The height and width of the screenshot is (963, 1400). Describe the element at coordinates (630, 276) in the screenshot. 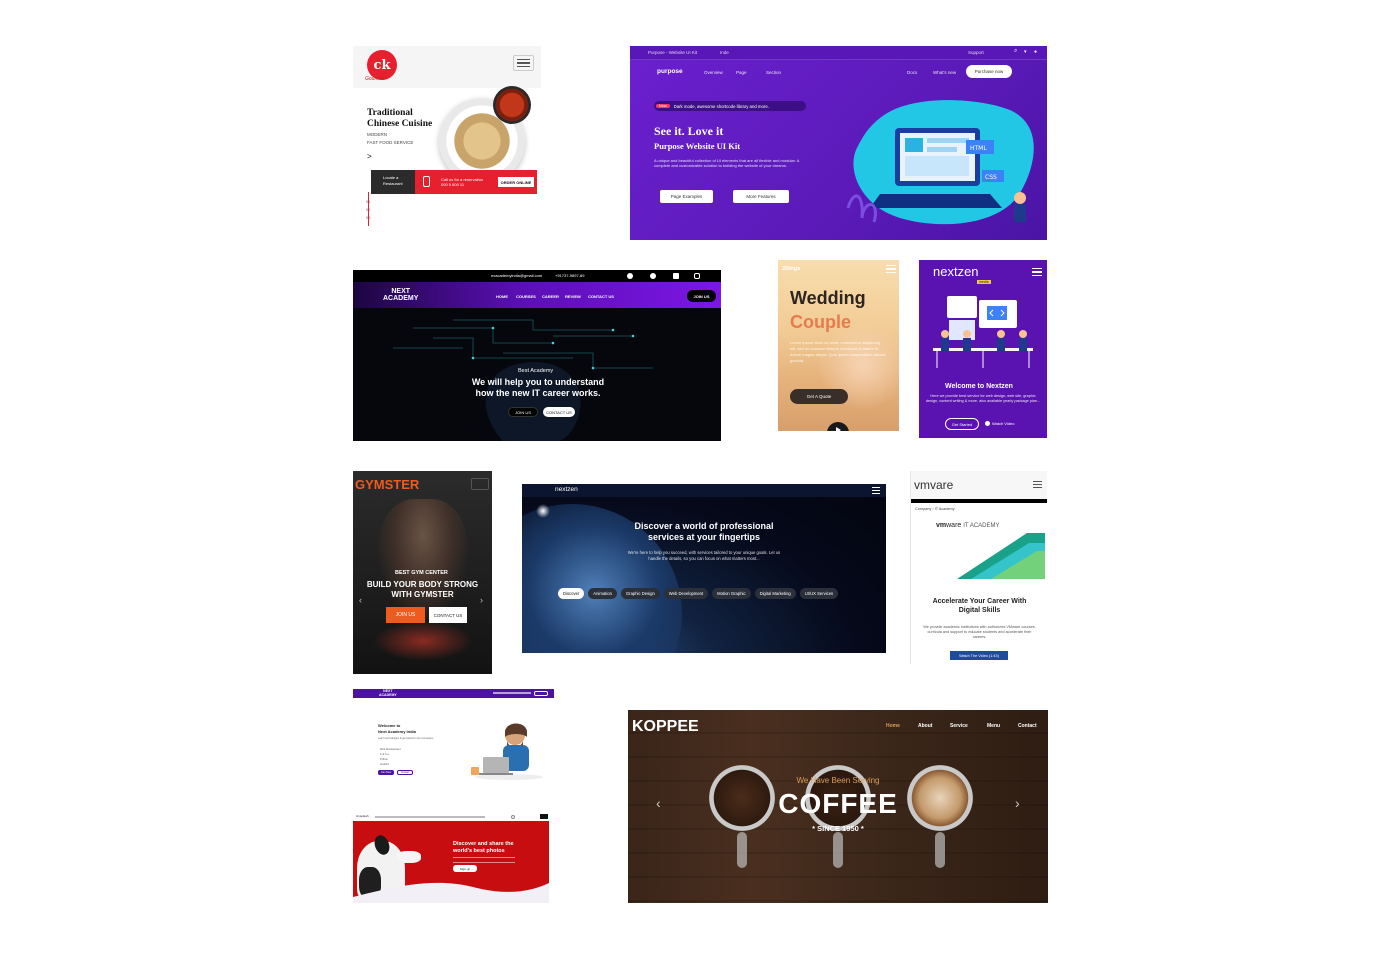

I see `google-icon` at that location.